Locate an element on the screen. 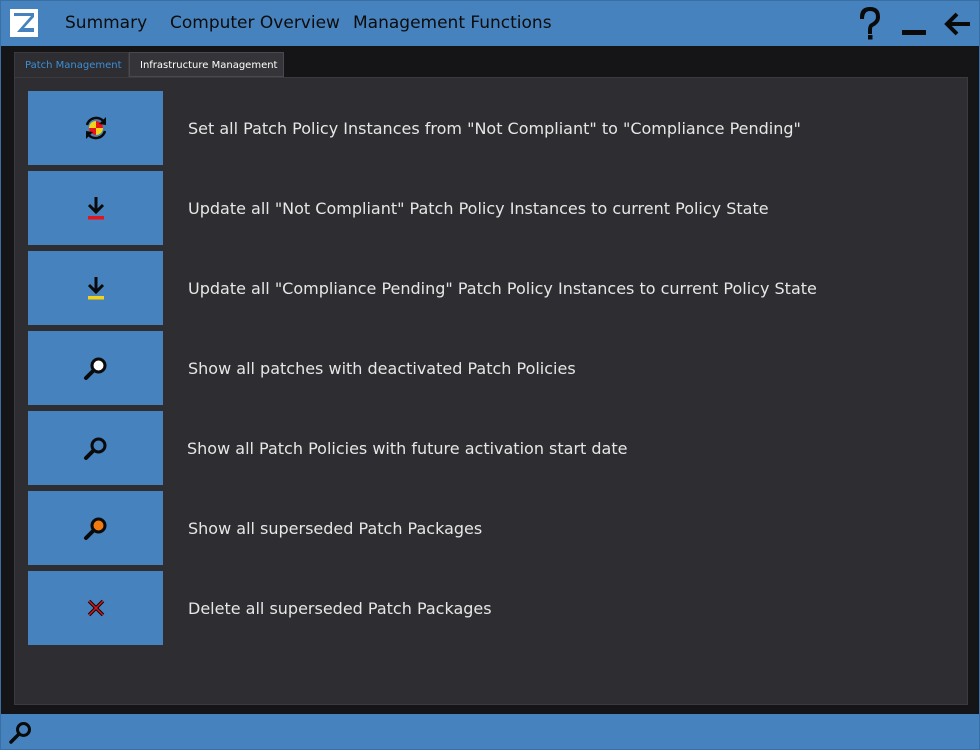  refresh-cycle-icon is located at coordinates (95, 128).